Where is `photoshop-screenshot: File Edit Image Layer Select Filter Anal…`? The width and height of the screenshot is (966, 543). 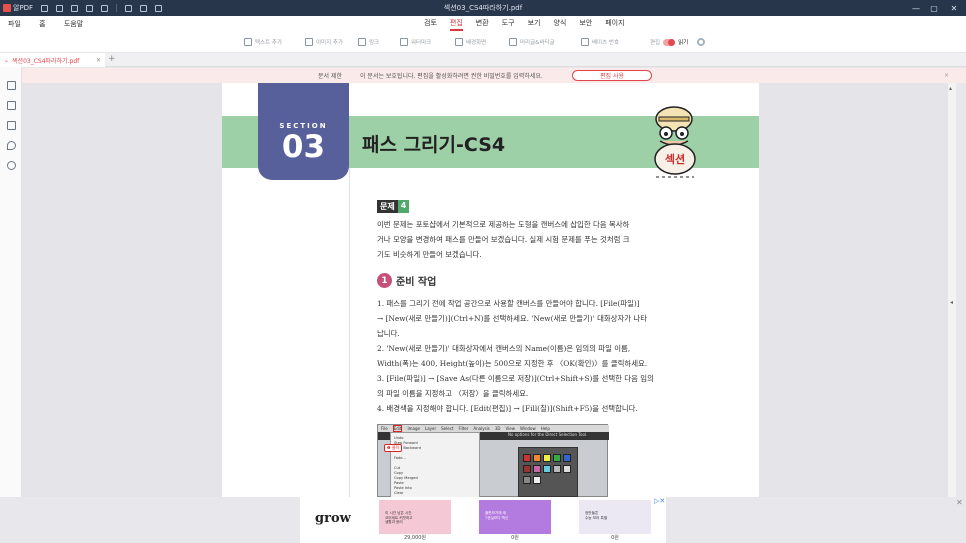
photoshop-screenshot: File Edit Image Layer Select Filter Anal… is located at coordinates (493, 460).